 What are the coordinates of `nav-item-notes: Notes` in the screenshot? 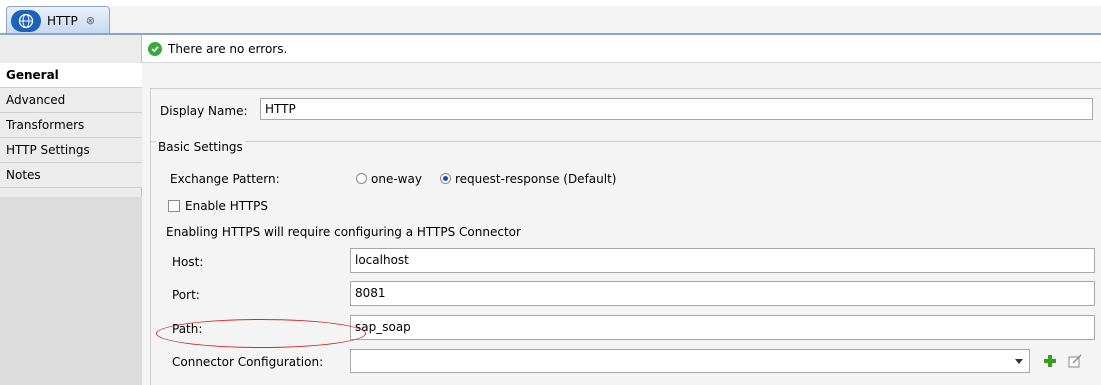 It's located at (71, 175).